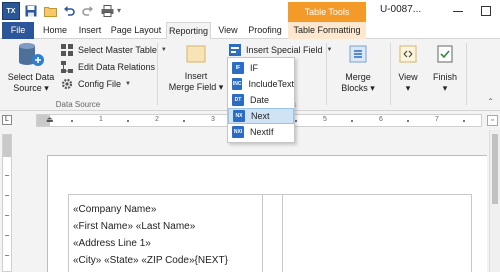 Image resolution: width=500 pixels, height=272 pixels. What do you see at coordinates (265, 30) in the screenshot?
I see `tab-proofing: Proofing` at bounding box center [265, 30].